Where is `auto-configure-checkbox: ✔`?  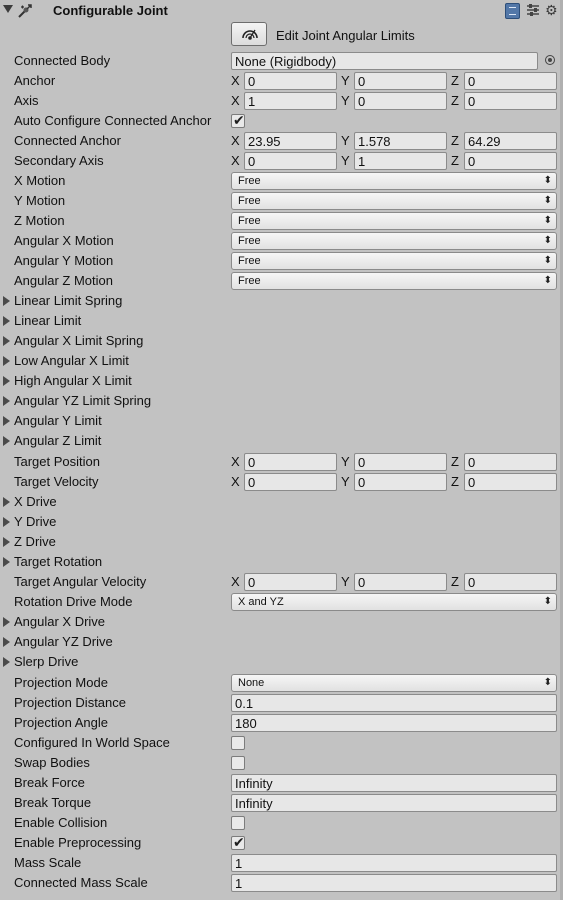
auto-configure-checkbox: ✔ is located at coordinates (238, 120).